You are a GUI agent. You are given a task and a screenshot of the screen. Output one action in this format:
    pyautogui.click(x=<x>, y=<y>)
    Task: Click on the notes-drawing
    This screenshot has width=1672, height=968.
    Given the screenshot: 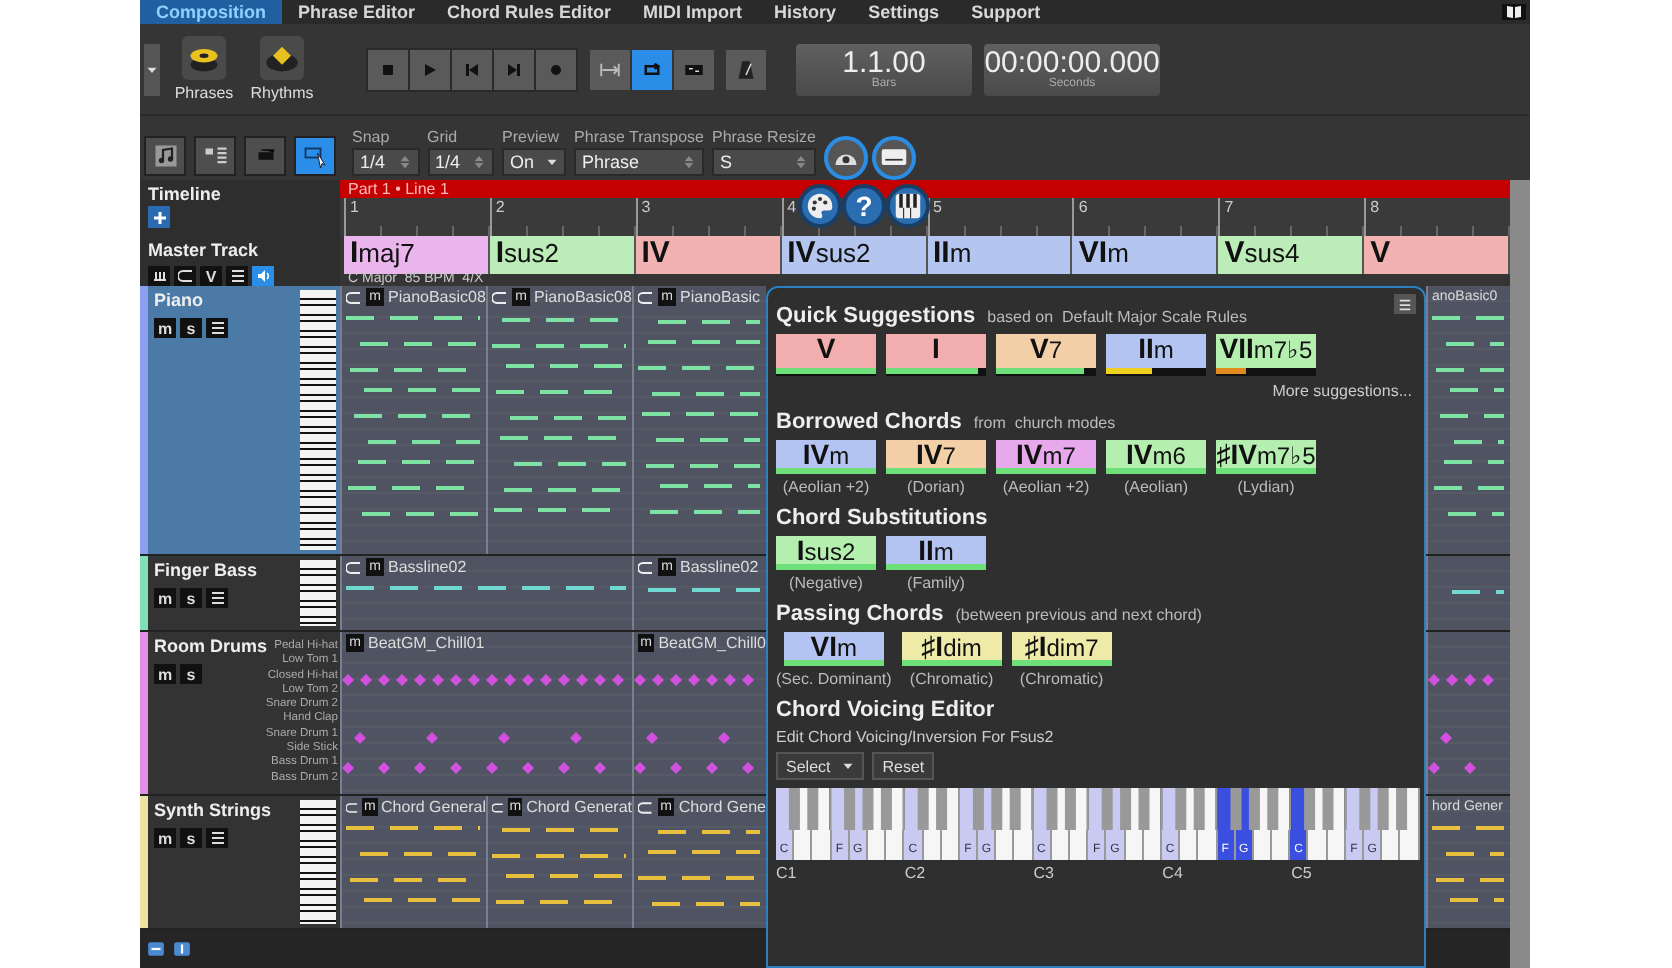 What is the action you would take?
    pyautogui.click(x=413, y=864)
    